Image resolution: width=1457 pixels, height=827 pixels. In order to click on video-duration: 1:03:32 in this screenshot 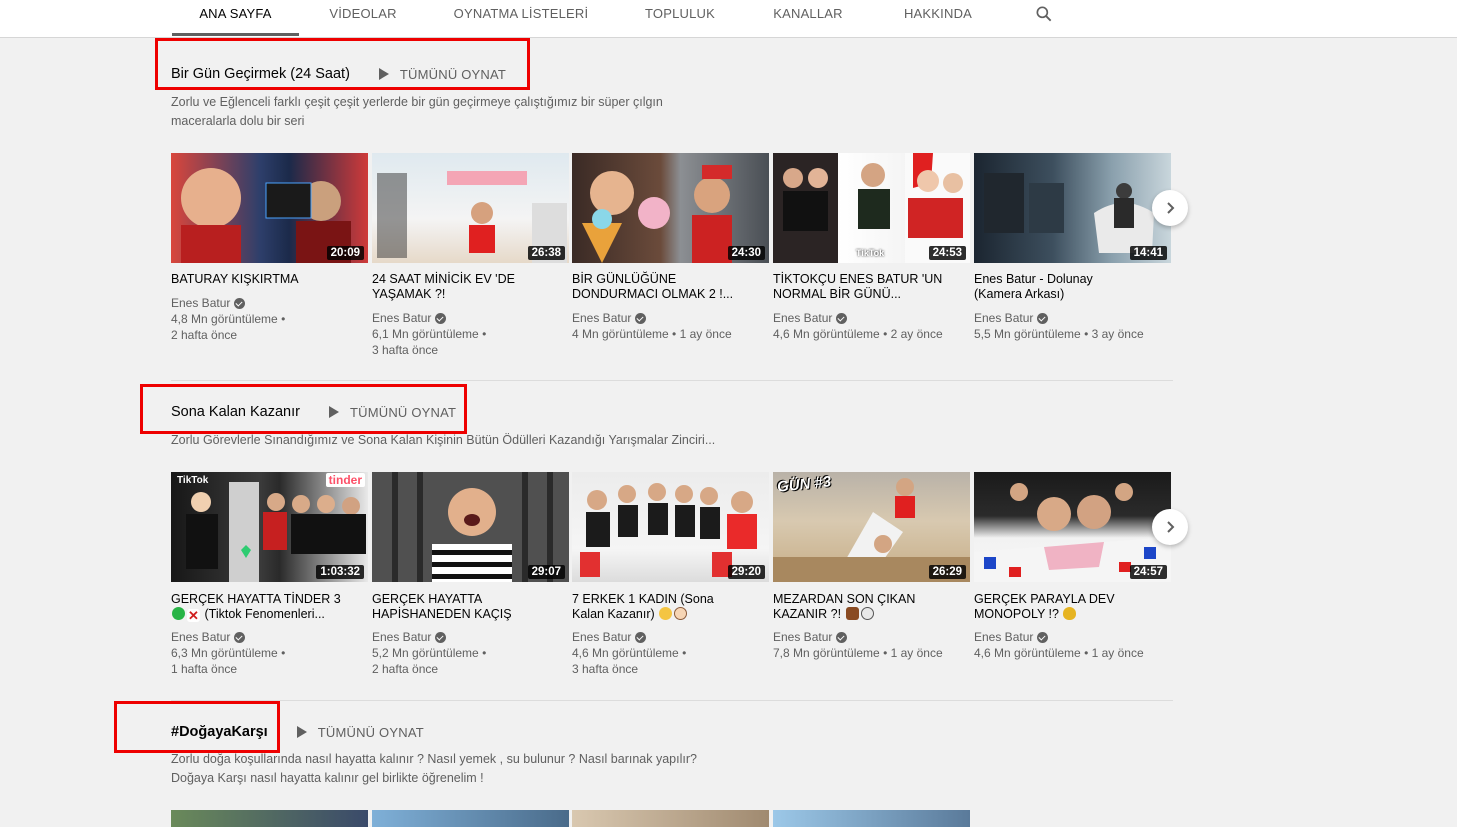, I will do `click(340, 572)`.